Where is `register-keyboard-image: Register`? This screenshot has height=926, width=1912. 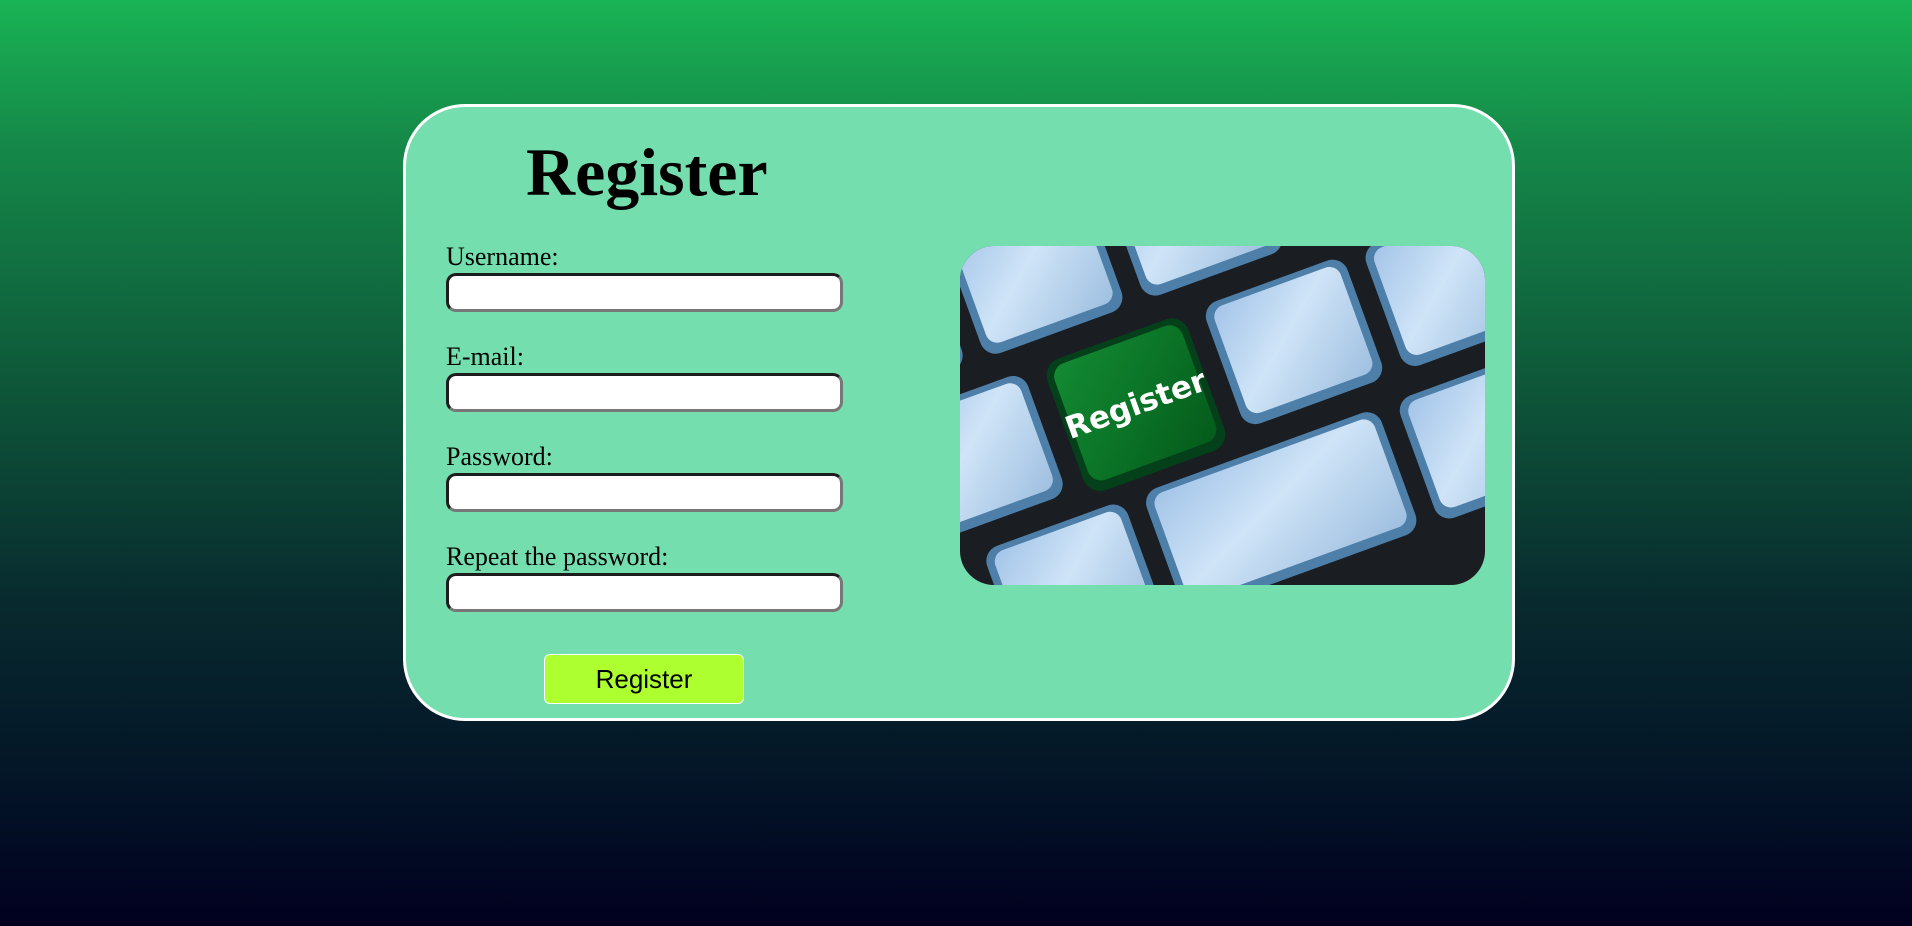 register-keyboard-image: Register is located at coordinates (1222, 415).